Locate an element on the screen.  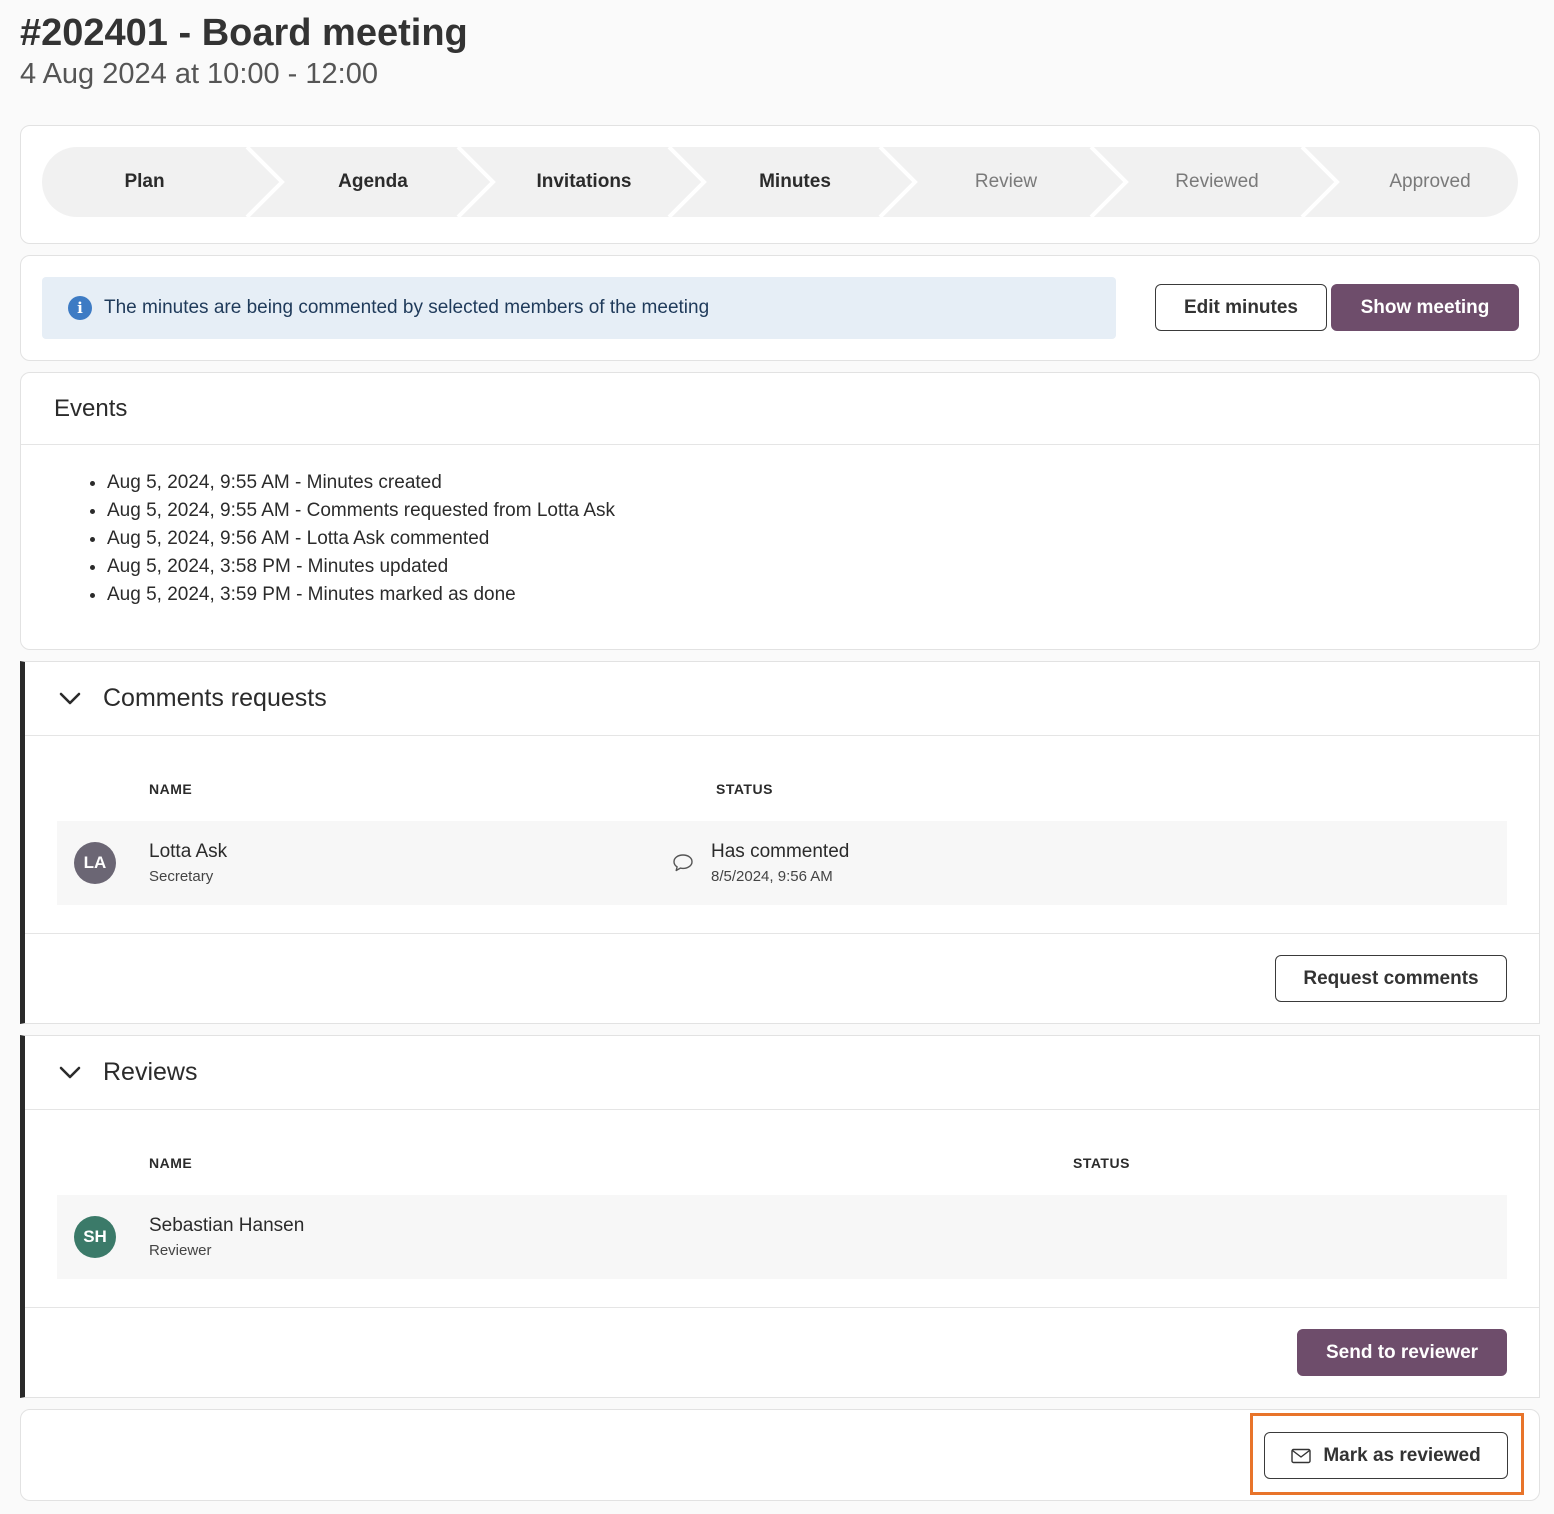
step-review: Review is located at coordinates (1006, 182).